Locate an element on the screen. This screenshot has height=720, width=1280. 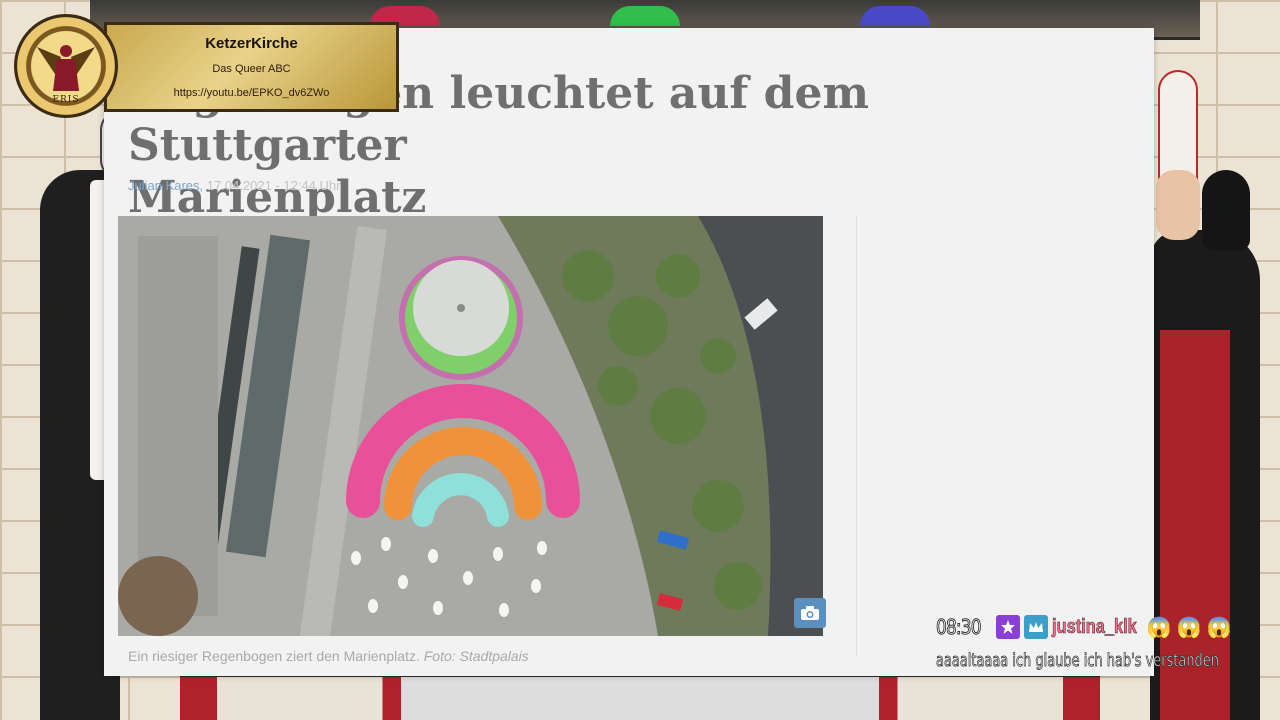
eris-logo: ERIS is located at coordinates (66, 66).